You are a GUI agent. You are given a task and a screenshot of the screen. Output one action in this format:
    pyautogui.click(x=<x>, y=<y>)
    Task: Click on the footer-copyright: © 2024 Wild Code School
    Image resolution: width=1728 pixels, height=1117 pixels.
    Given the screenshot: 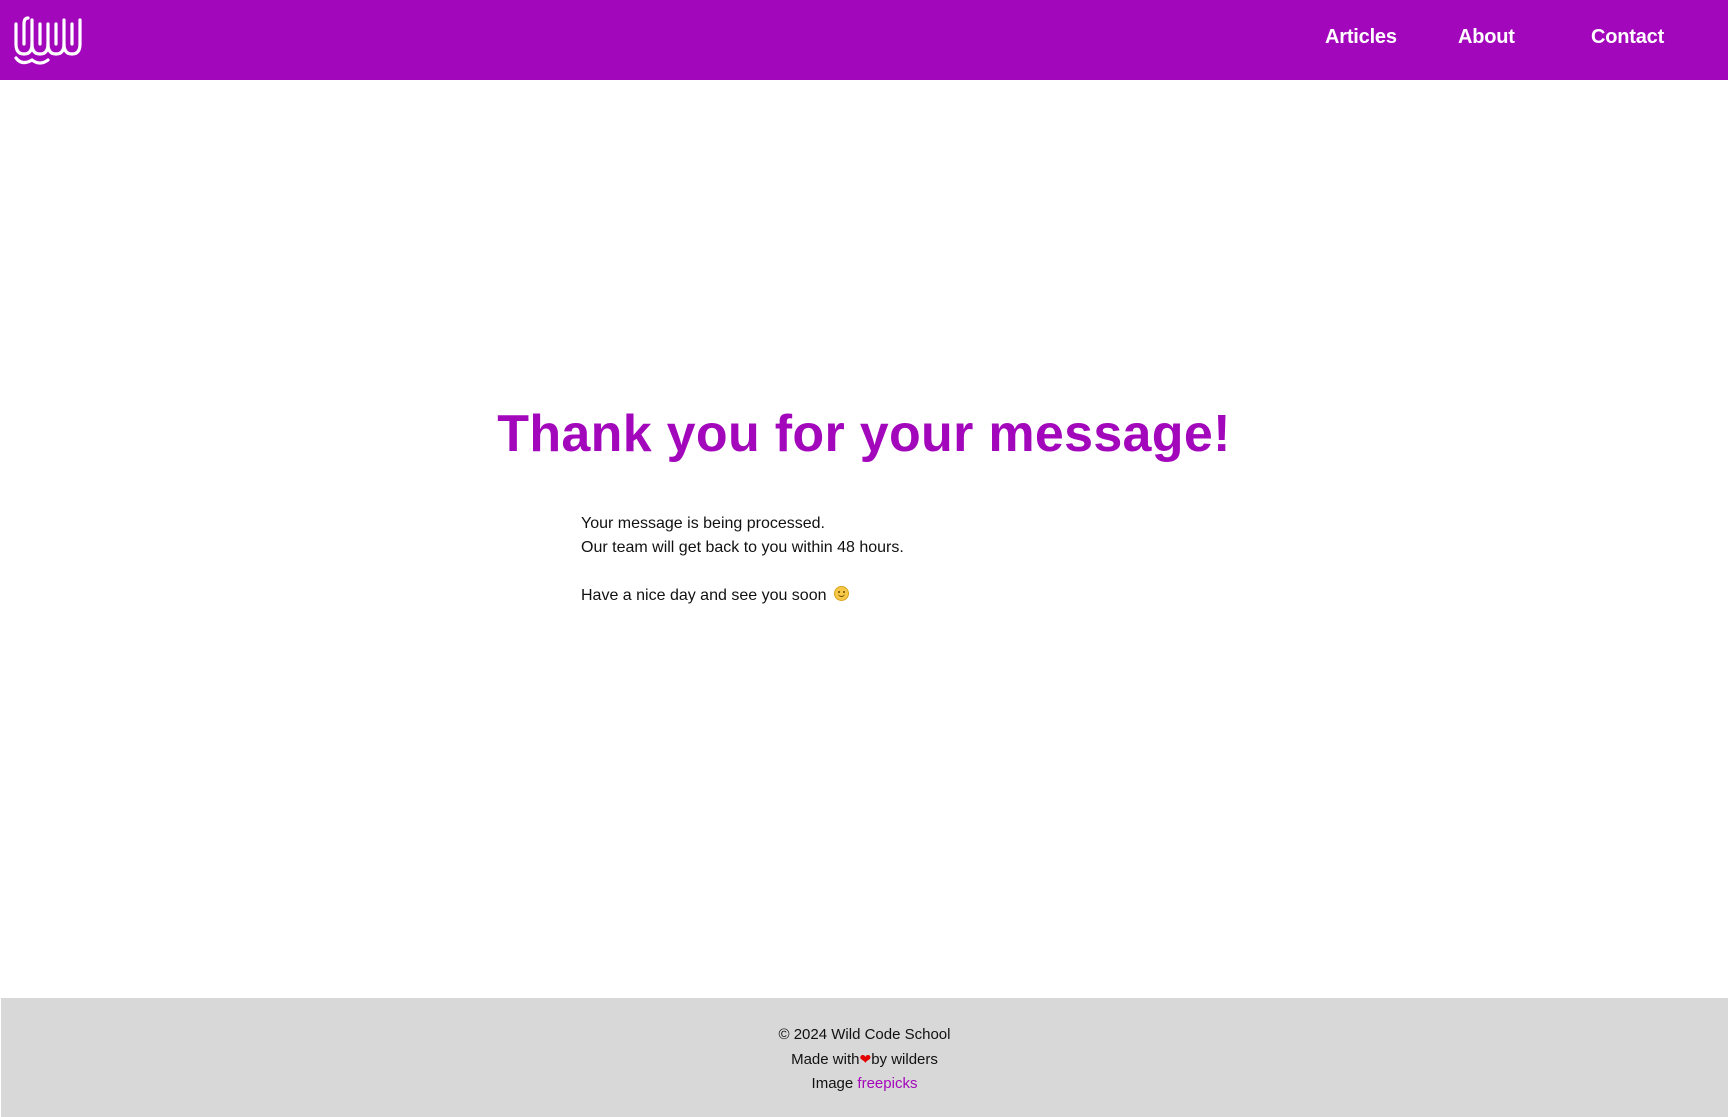 What is the action you would take?
    pyautogui.click(x=864, y=1034)
    